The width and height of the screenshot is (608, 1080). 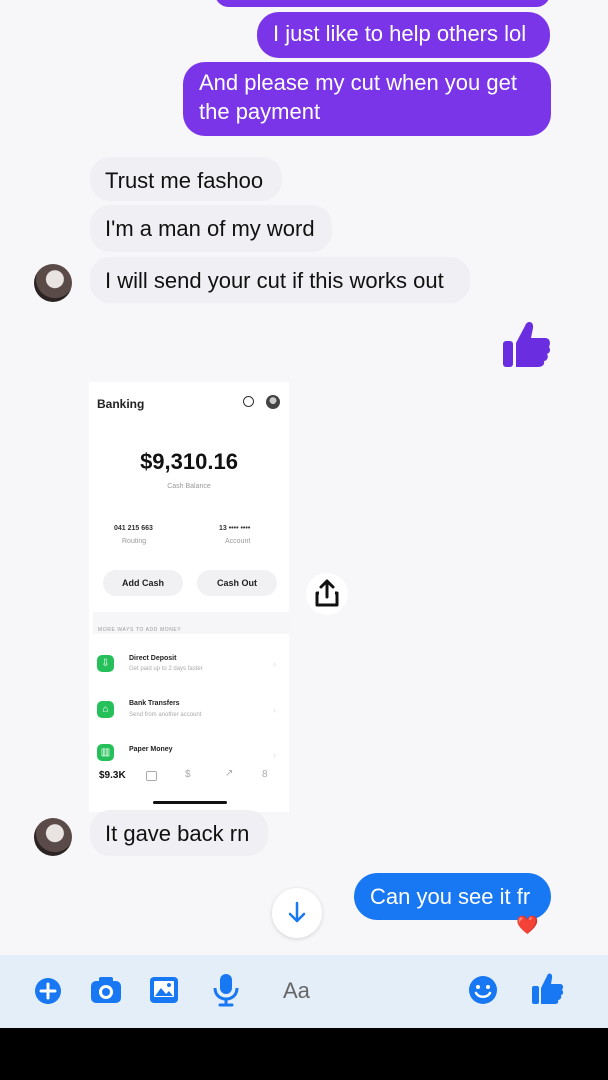 What do you see at coordinates (190, 802) in the screenshot?
I see `home-indicator` at bounding box center [190, 802].